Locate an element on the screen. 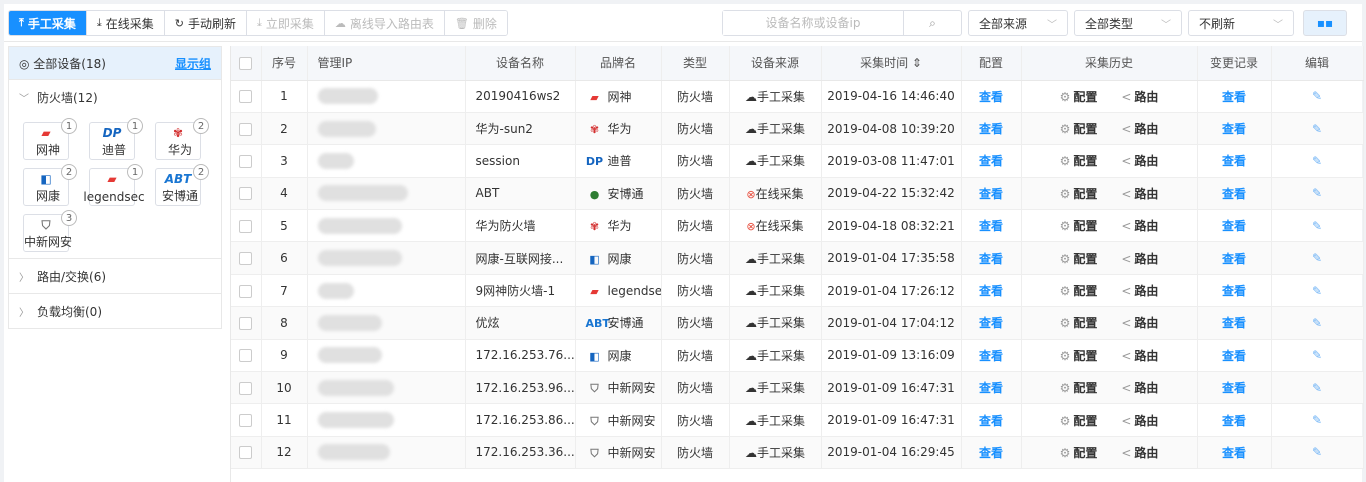 This screenshot has height=482, width=1366. brand-card: ◧ 网康 2 is located at coordinates (48, 185).